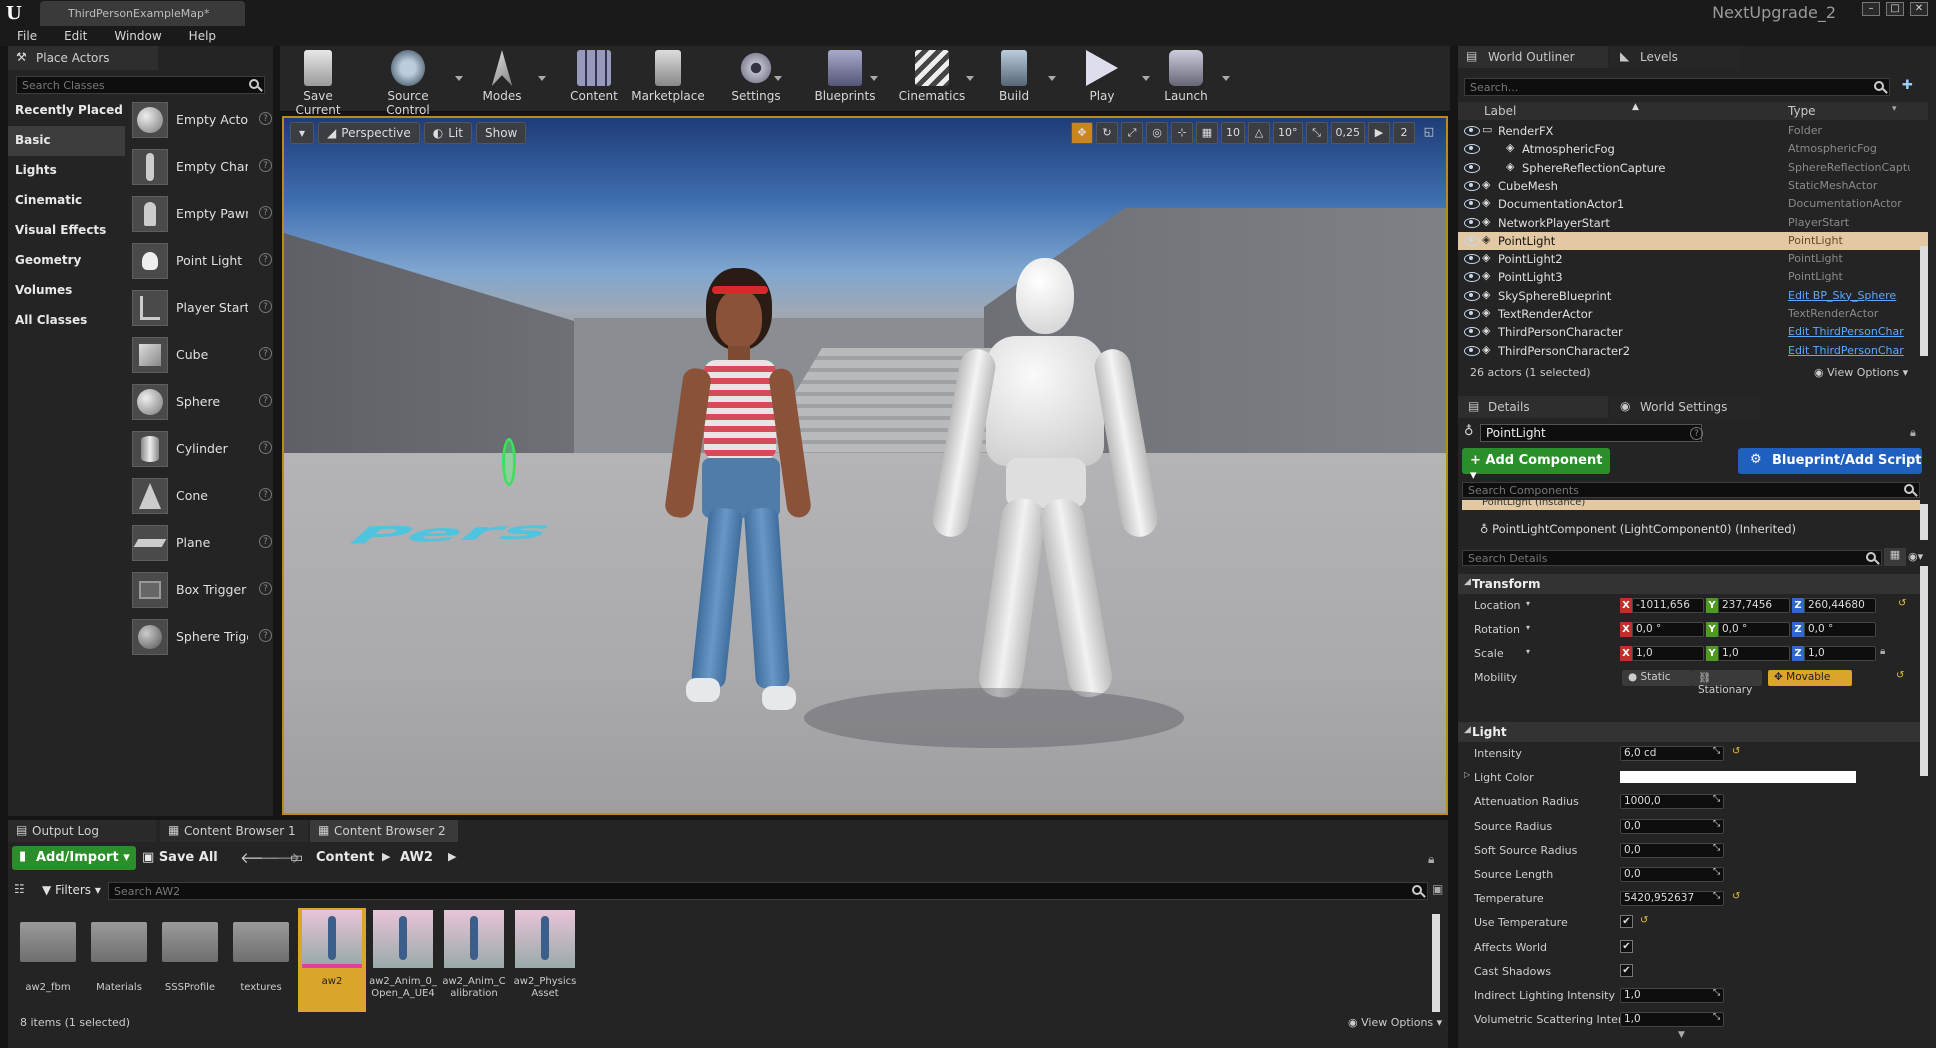 This screenshot has height=1048, width=1936. Describe the element at coordinates (768, 891) in the screenshot. I see `search-aw2-input: Search AW2` at that location.